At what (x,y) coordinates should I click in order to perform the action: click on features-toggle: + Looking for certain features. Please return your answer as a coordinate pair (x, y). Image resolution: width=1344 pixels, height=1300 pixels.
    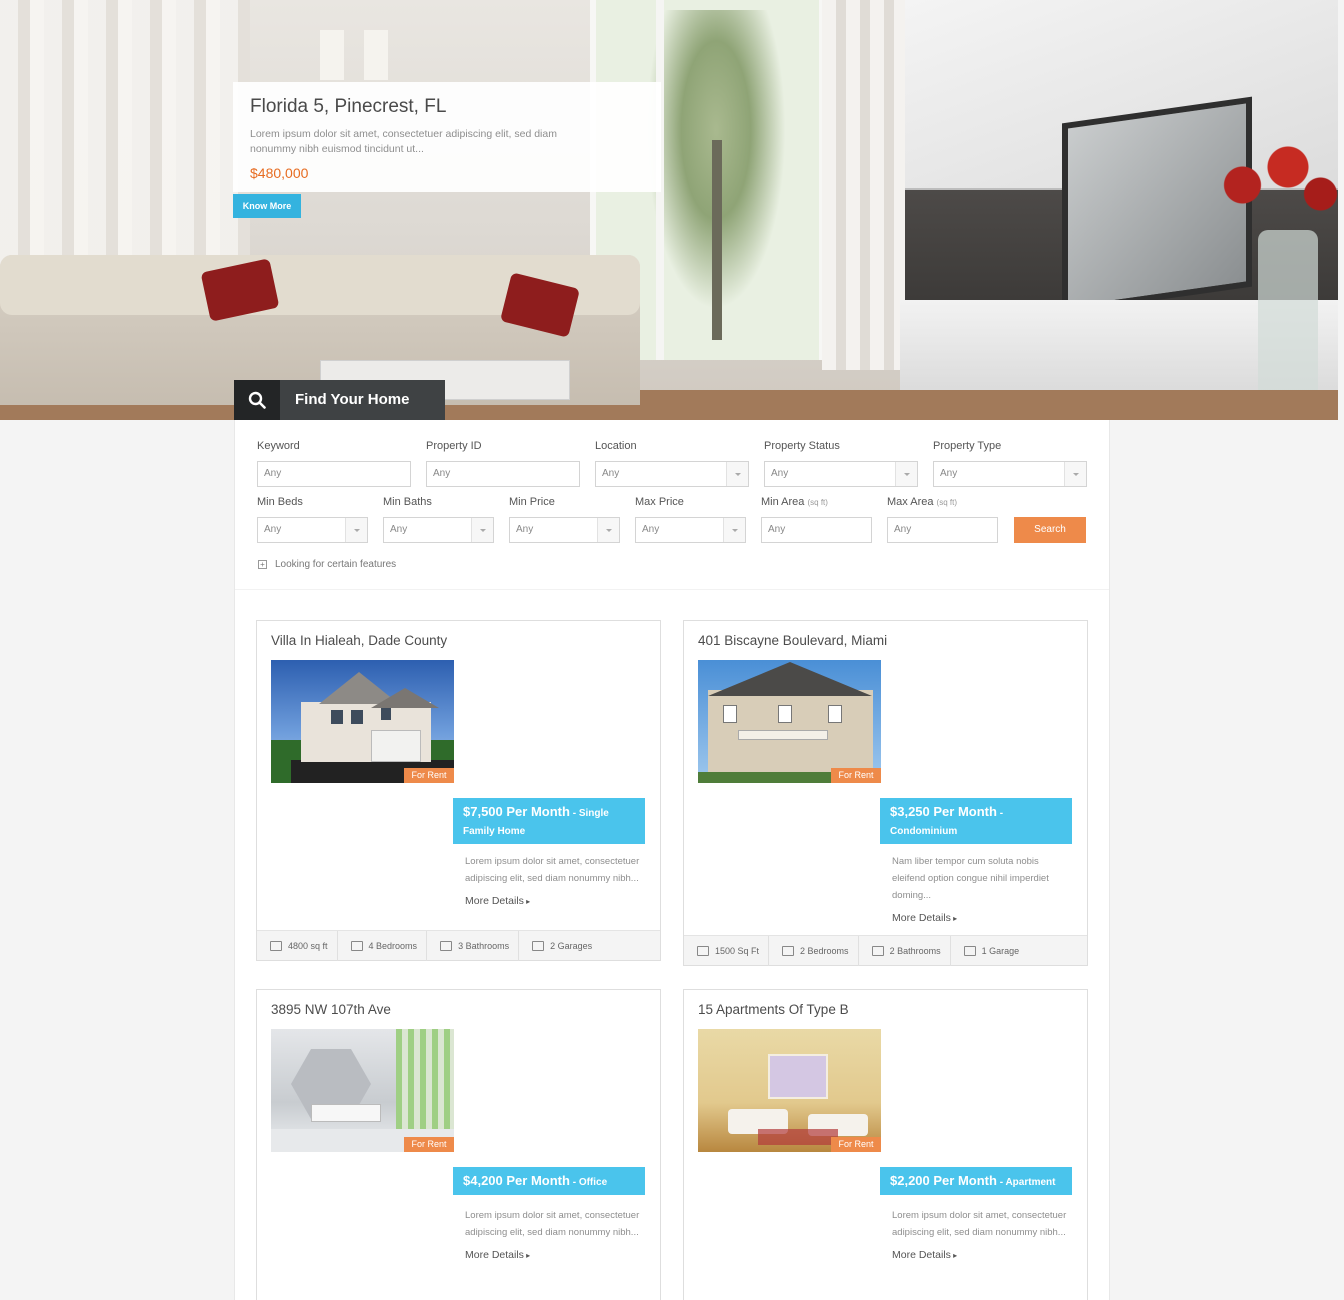
    Looking at the image, I should click on (327, 564).